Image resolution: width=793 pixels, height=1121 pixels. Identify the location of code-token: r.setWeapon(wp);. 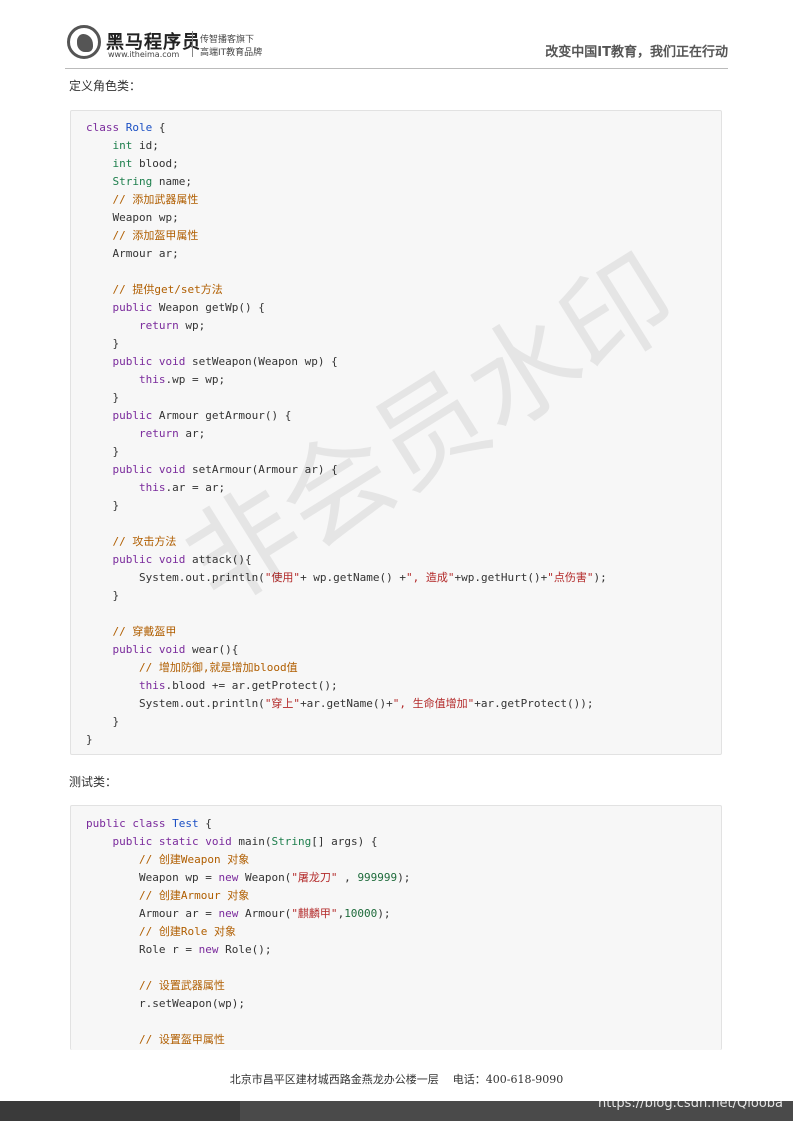
(165, 1003).